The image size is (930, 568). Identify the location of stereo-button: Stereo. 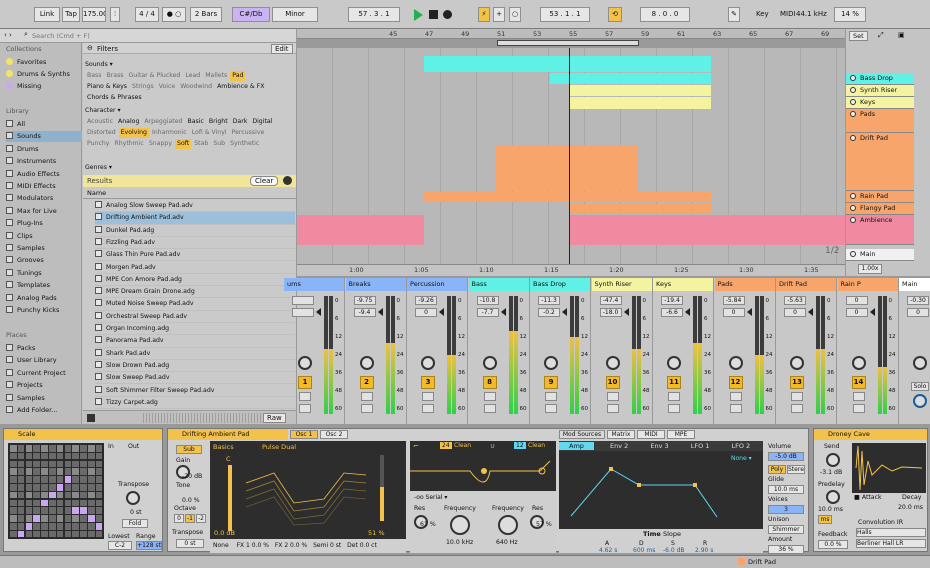
(796, 469).